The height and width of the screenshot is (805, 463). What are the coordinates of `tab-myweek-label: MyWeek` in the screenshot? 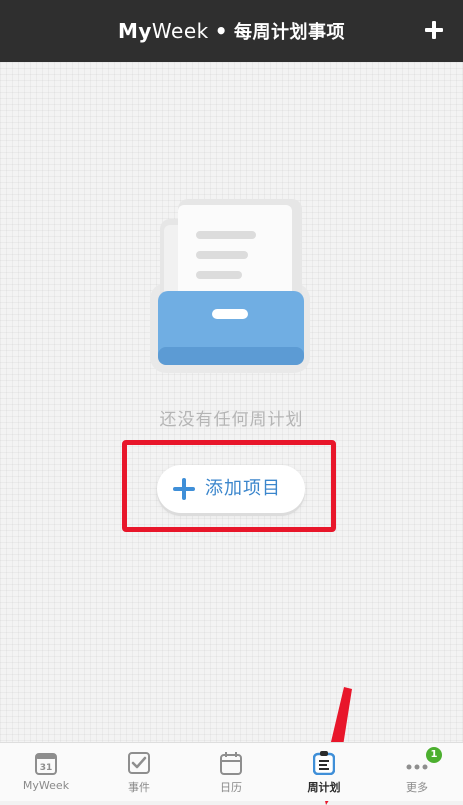 It's located at (46, 785).